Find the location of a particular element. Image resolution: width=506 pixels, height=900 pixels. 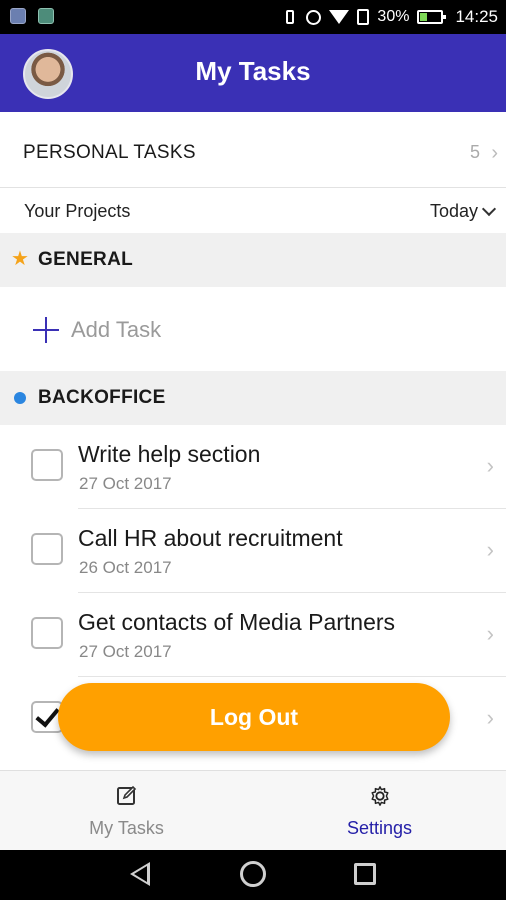

section-backoffice: BACKOFFICE is located at coordinates (253, 398).